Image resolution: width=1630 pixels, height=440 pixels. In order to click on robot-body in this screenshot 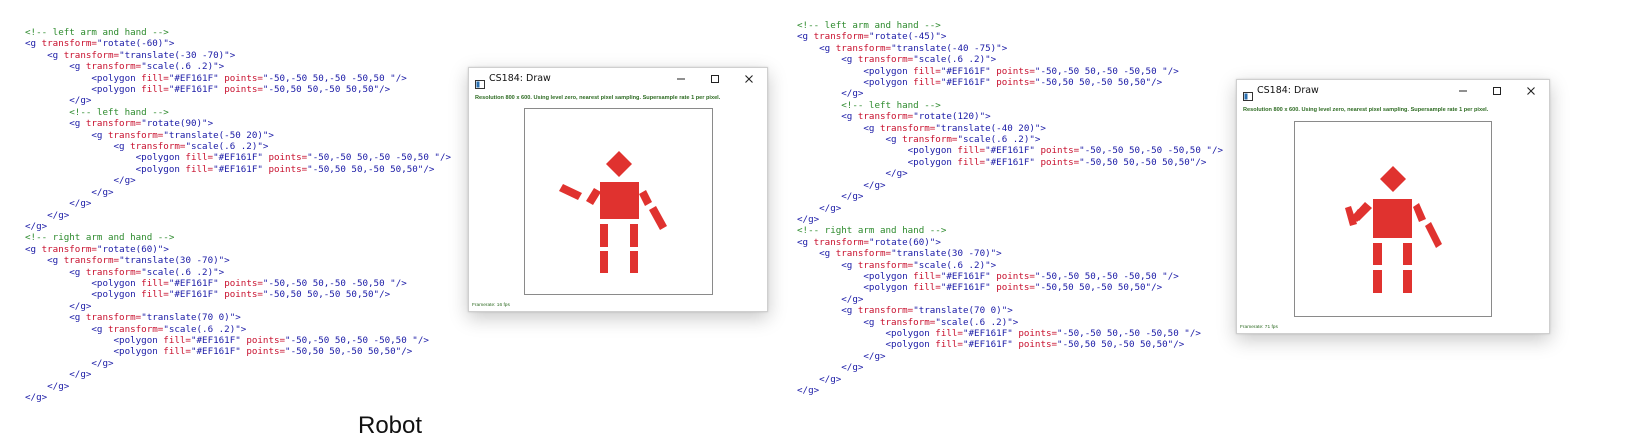, I will do `click(1392, 218)`.